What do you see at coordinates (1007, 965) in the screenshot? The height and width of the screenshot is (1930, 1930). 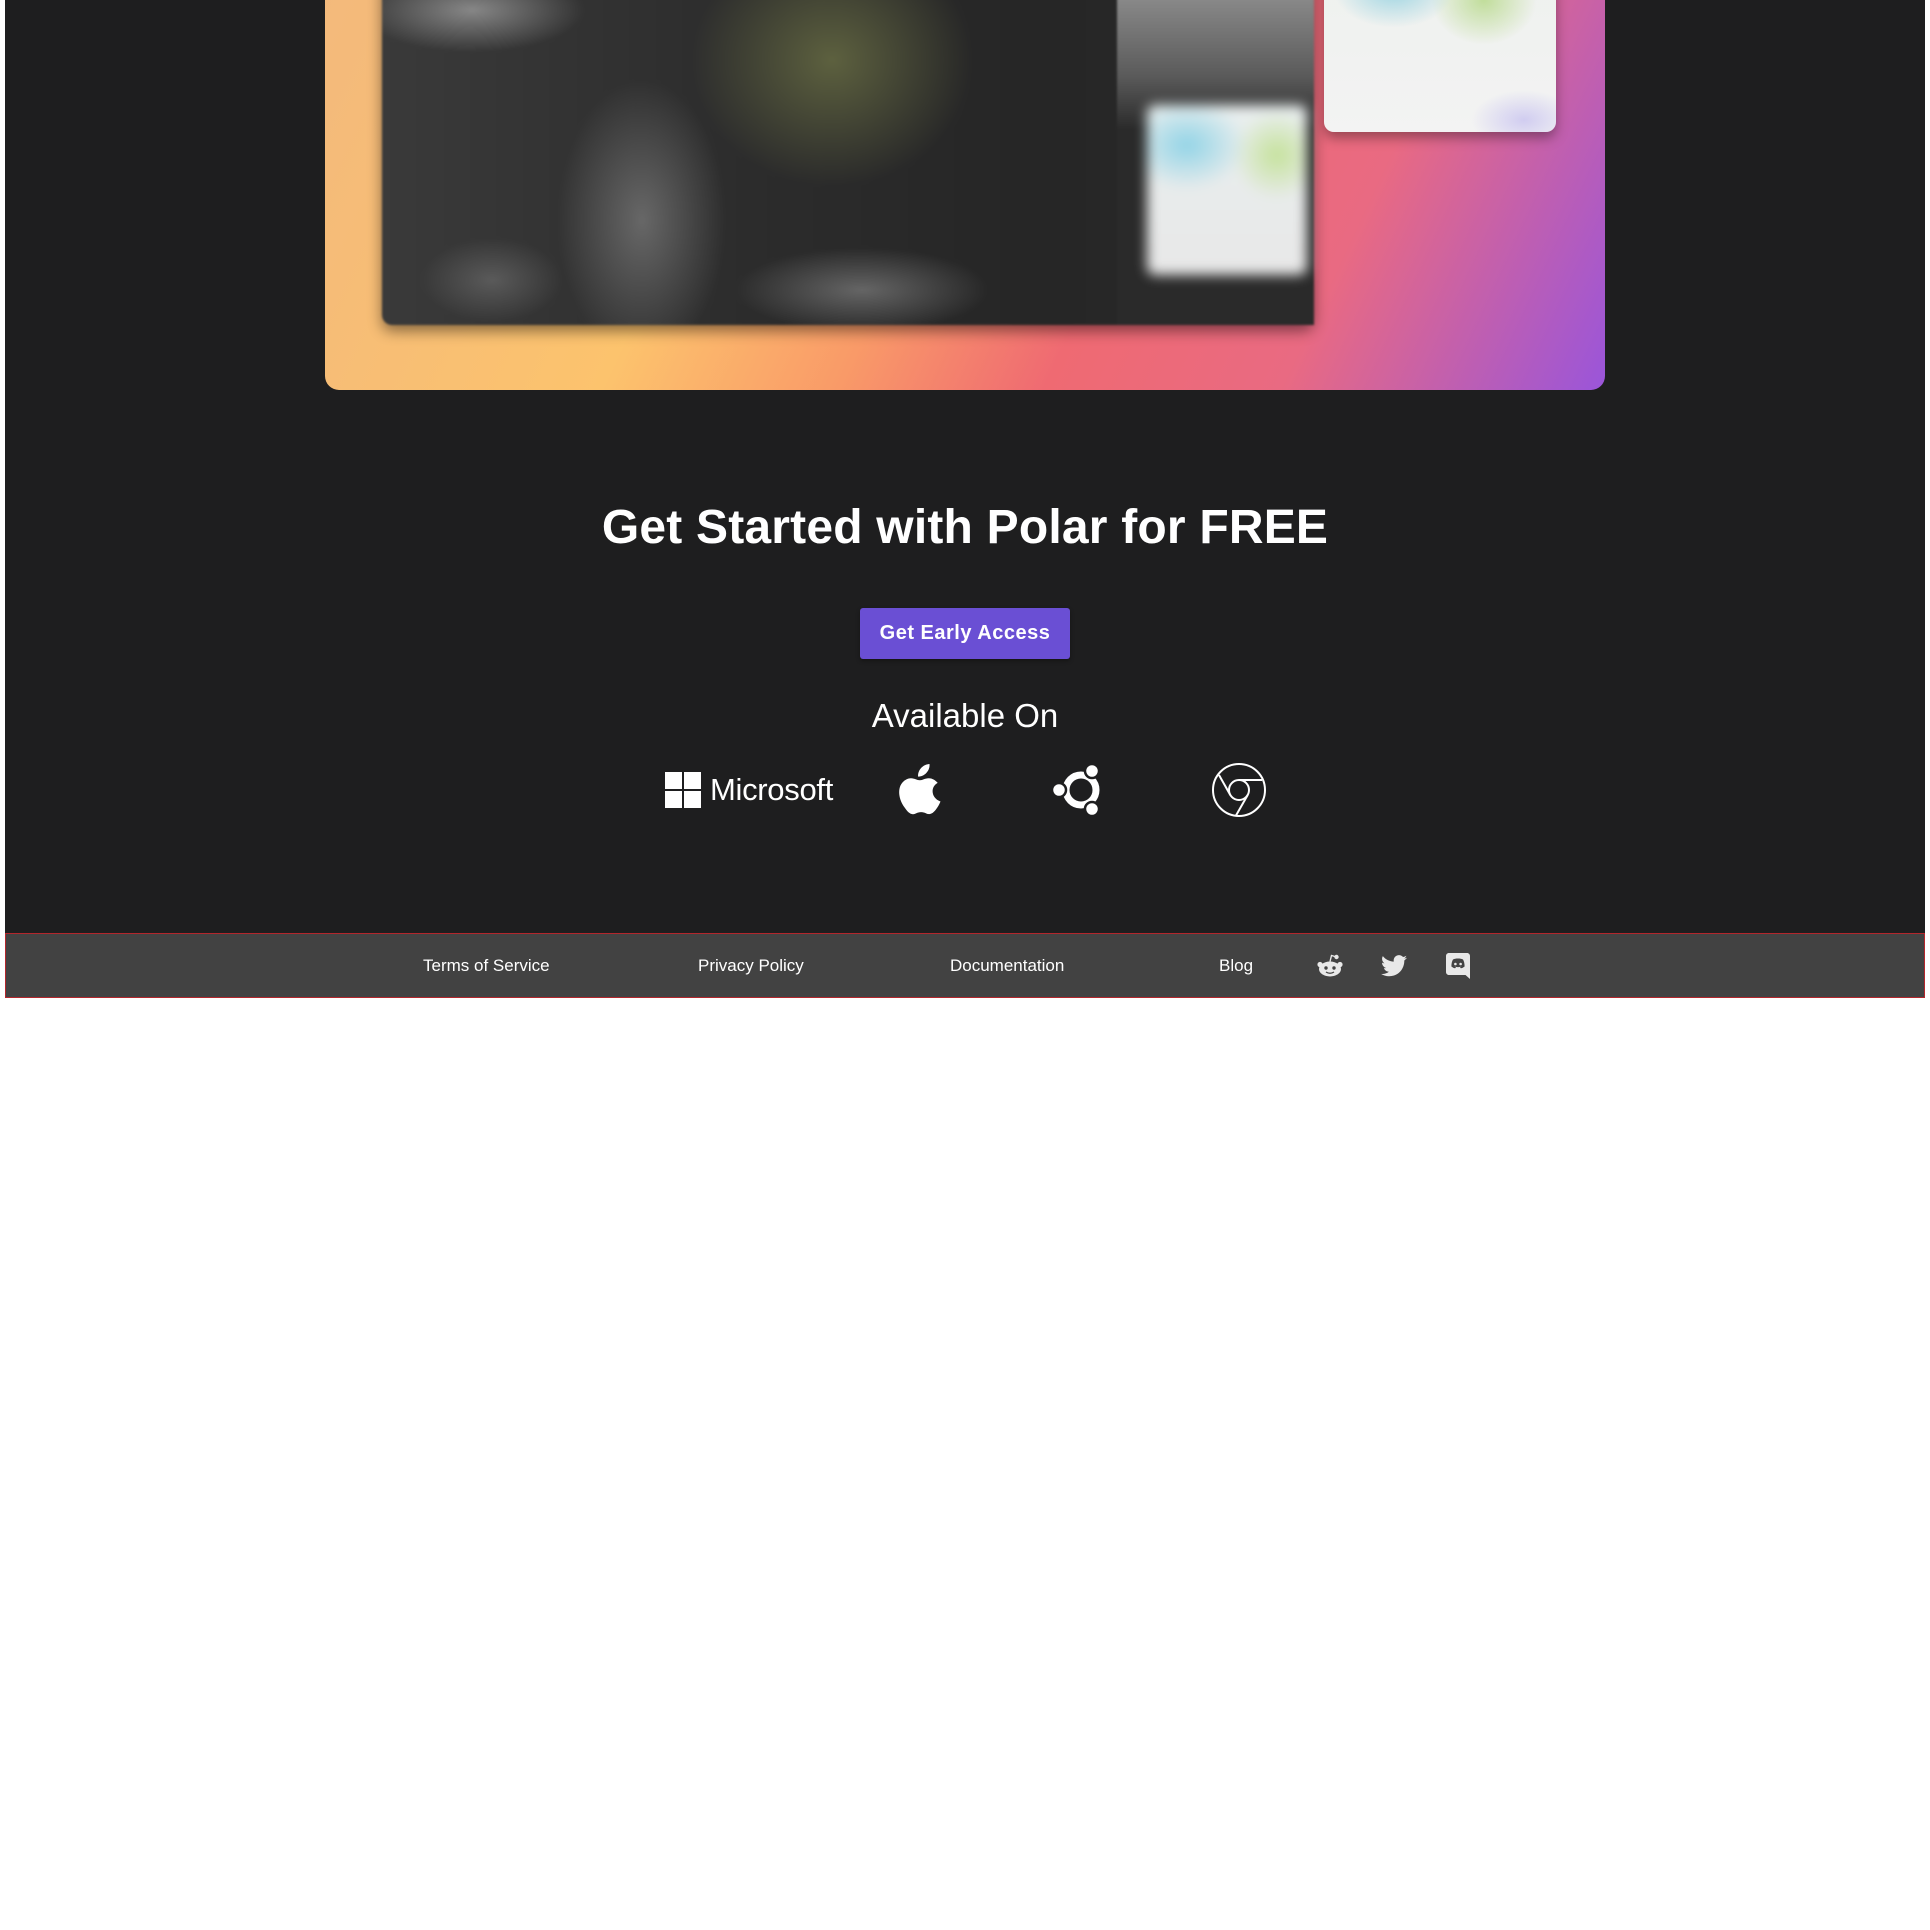 I see `footer-link-documentation: Documentation` at bounding box center [1007, 965].